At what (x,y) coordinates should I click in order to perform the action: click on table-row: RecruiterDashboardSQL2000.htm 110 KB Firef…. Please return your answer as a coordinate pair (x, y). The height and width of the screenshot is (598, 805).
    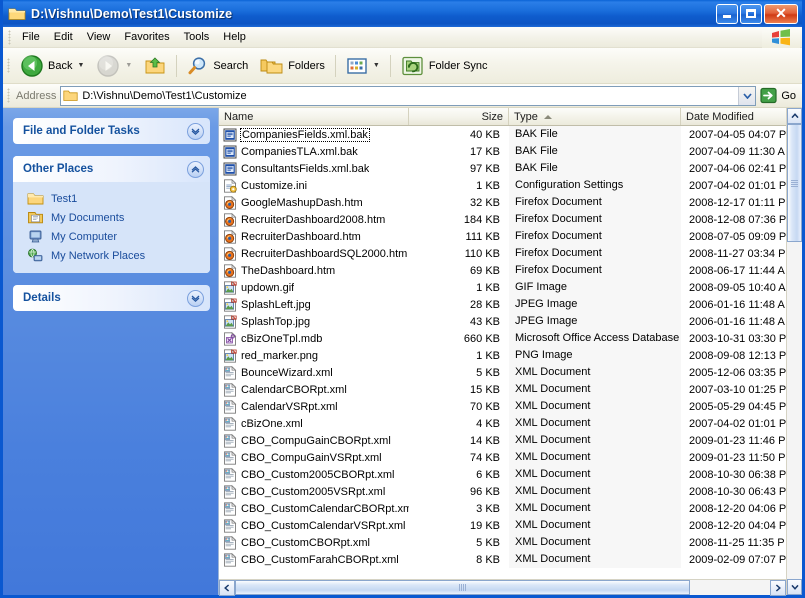
    Looking at the image, I should click on (510, 253).